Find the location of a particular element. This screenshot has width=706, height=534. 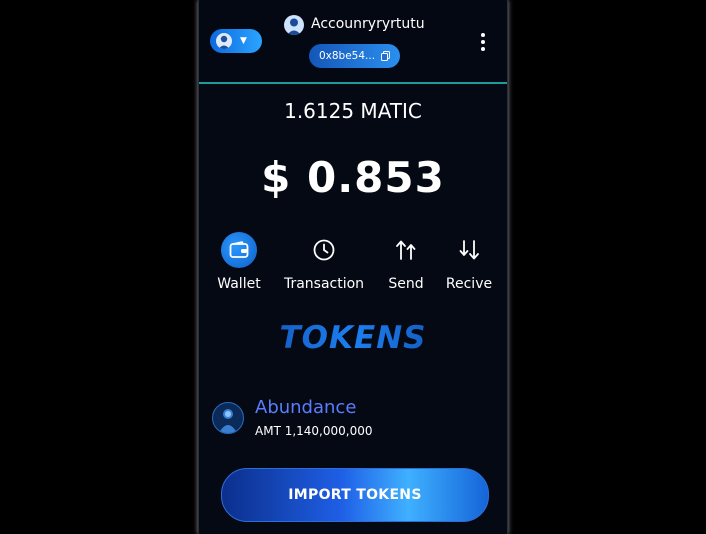

token-name: Abundance is located at coordinates (306, 407).